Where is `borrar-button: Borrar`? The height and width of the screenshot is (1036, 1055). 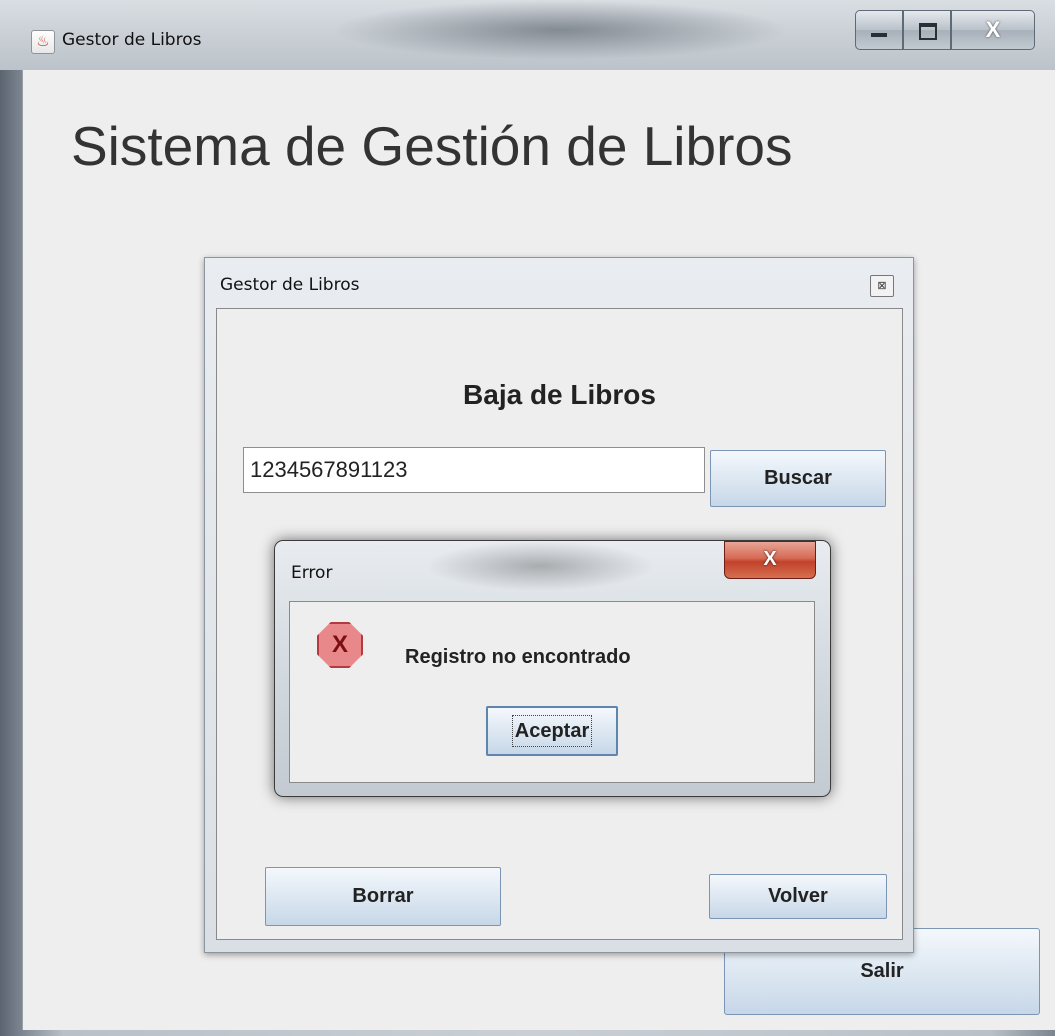
borrar-button: Borrar is located at coordinates (383, 896).